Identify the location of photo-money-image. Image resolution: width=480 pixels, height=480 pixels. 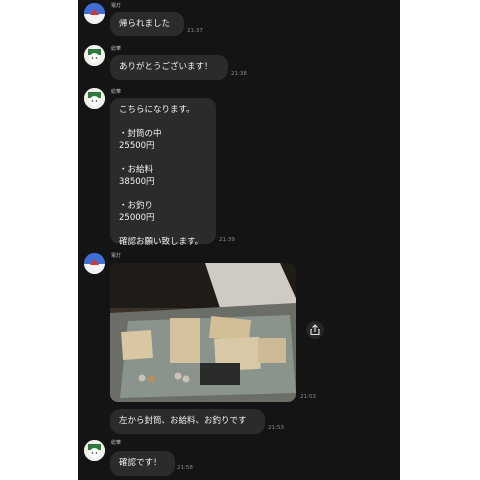
(203, 332).